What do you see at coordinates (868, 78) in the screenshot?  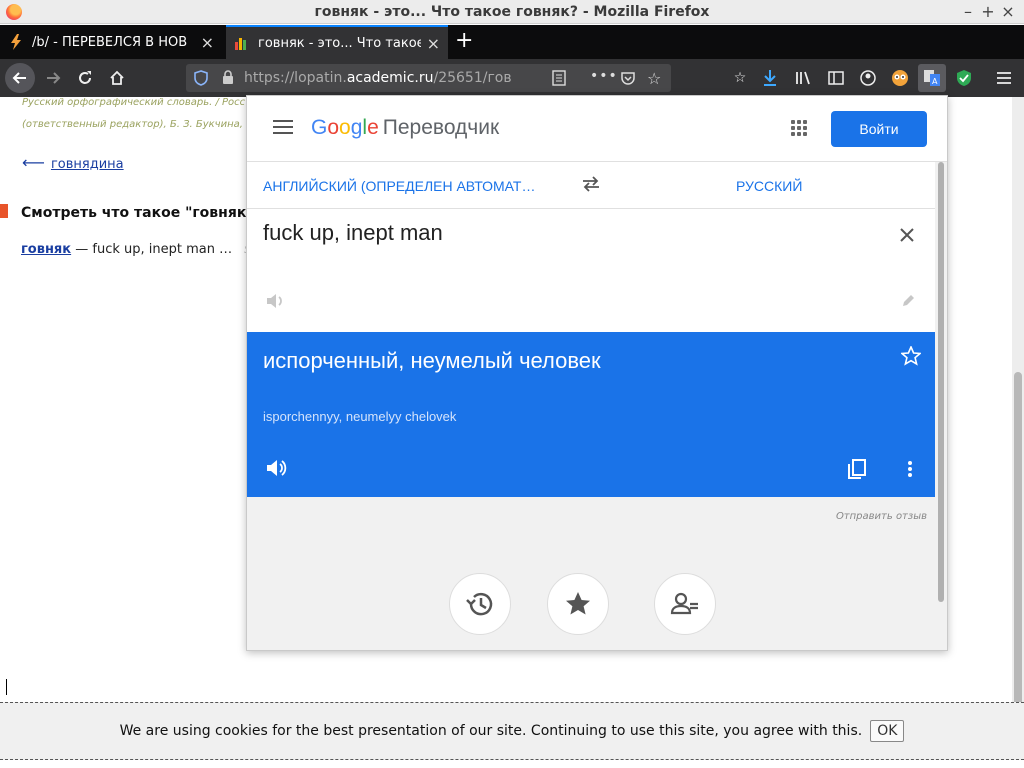 I see `account-icon` at bounding box center [868, 78].